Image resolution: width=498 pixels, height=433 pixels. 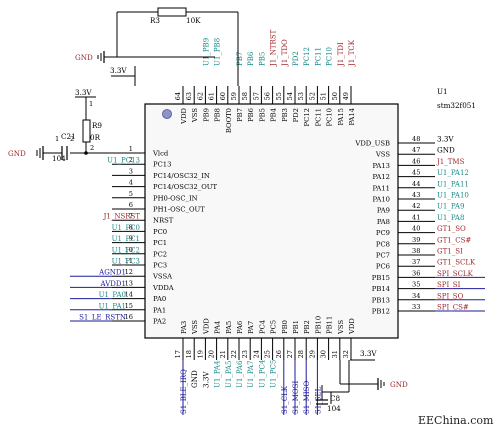 What do you see at coordinates (274, 48) in the screenshot?
I see `top-net-label-56: J1_NTRST` at bounding box center [274, 48].